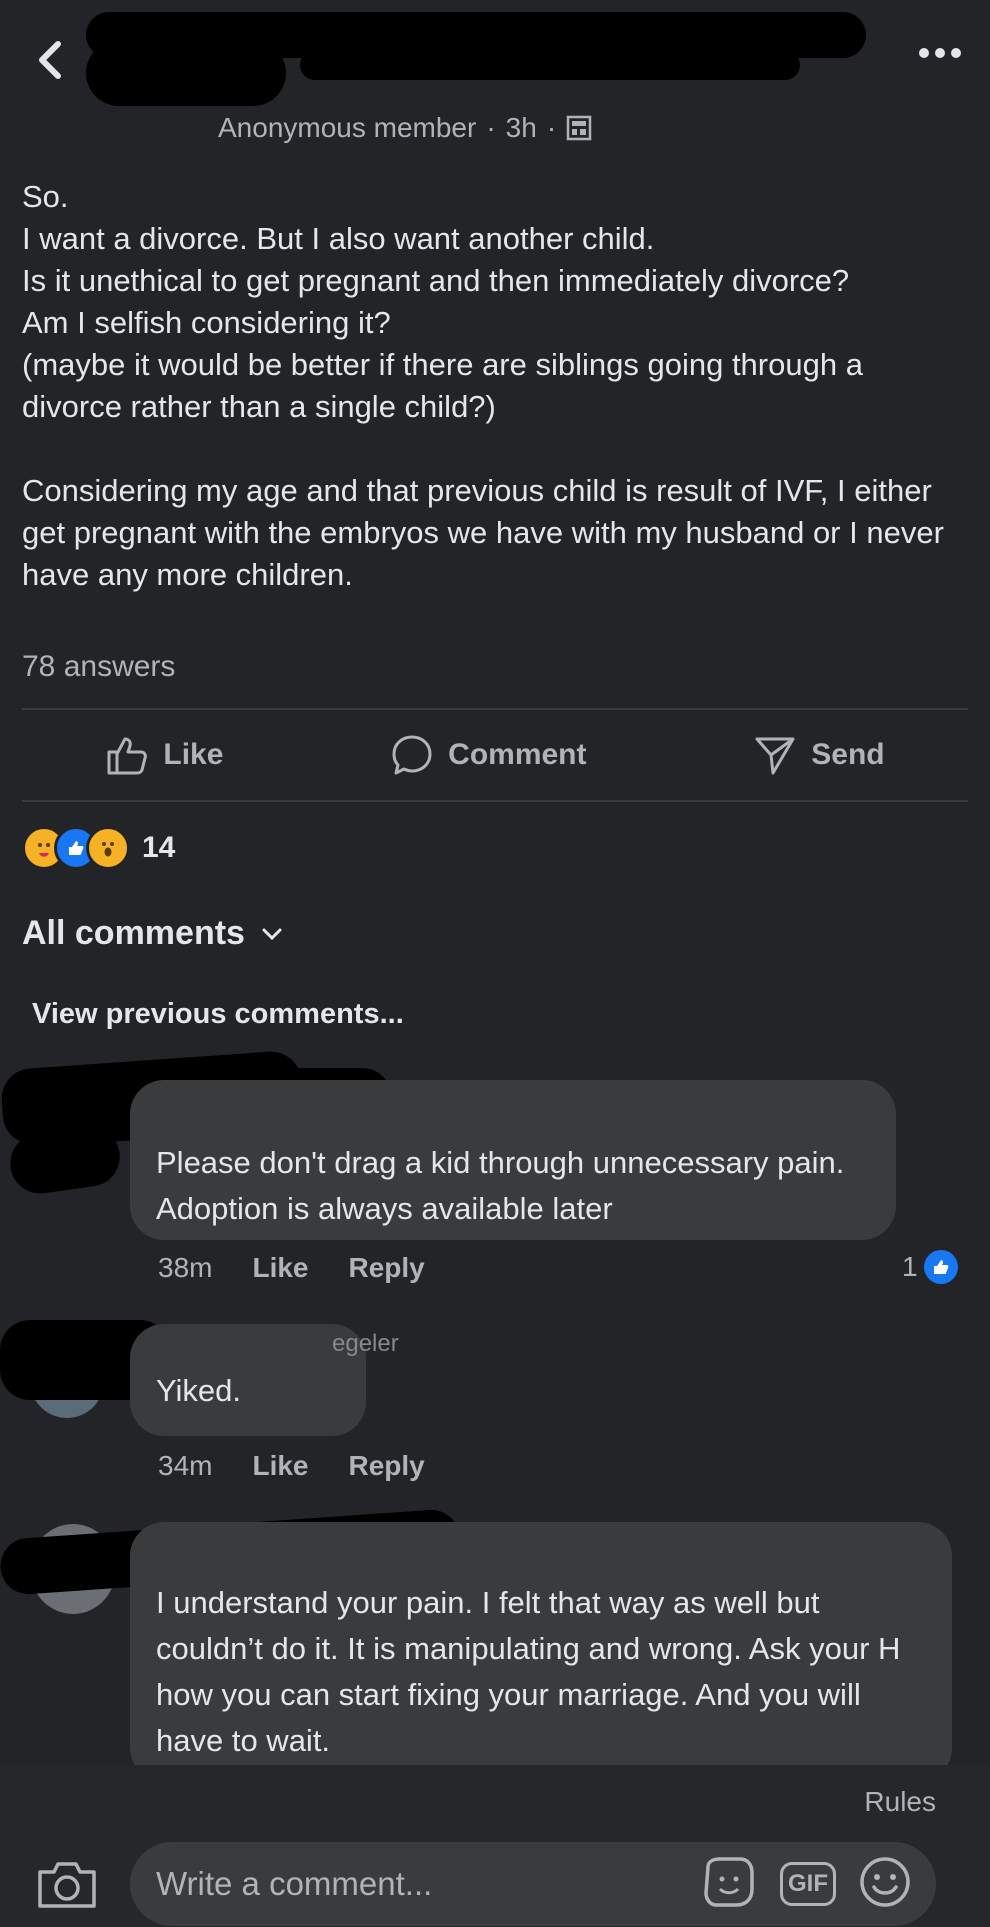 This screenshot has width=990, height=1927. Describe the element at coordinates (186, 73) in the screenshot. I see `redacted-group-avatar` at that location.